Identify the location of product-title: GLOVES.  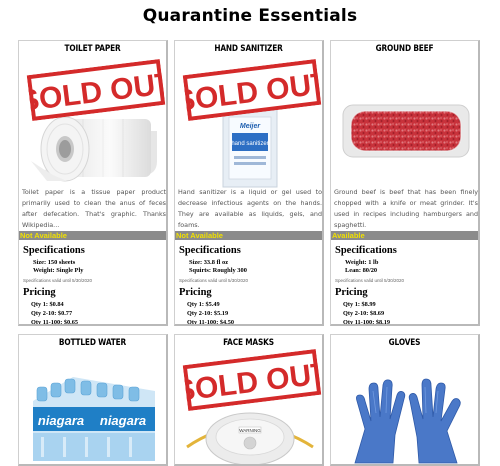
(404, 343).